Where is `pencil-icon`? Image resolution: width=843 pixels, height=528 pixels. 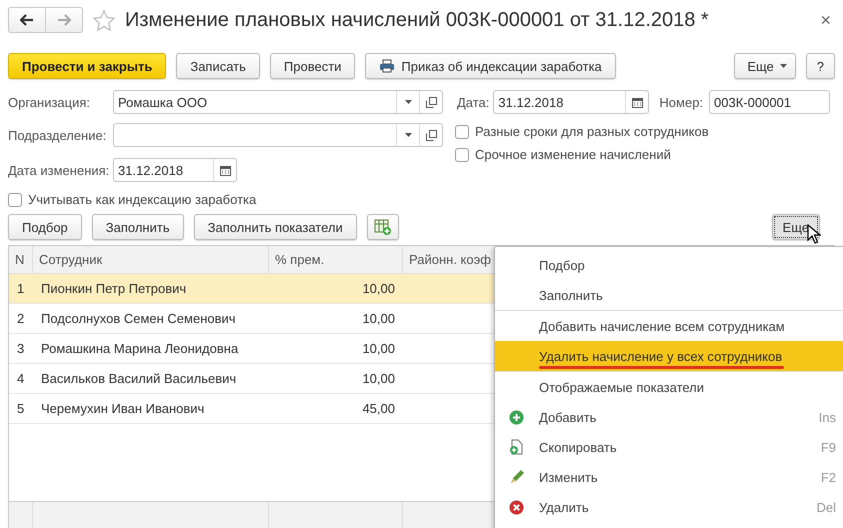
pencil-icon is located at coordinates (517, 477).